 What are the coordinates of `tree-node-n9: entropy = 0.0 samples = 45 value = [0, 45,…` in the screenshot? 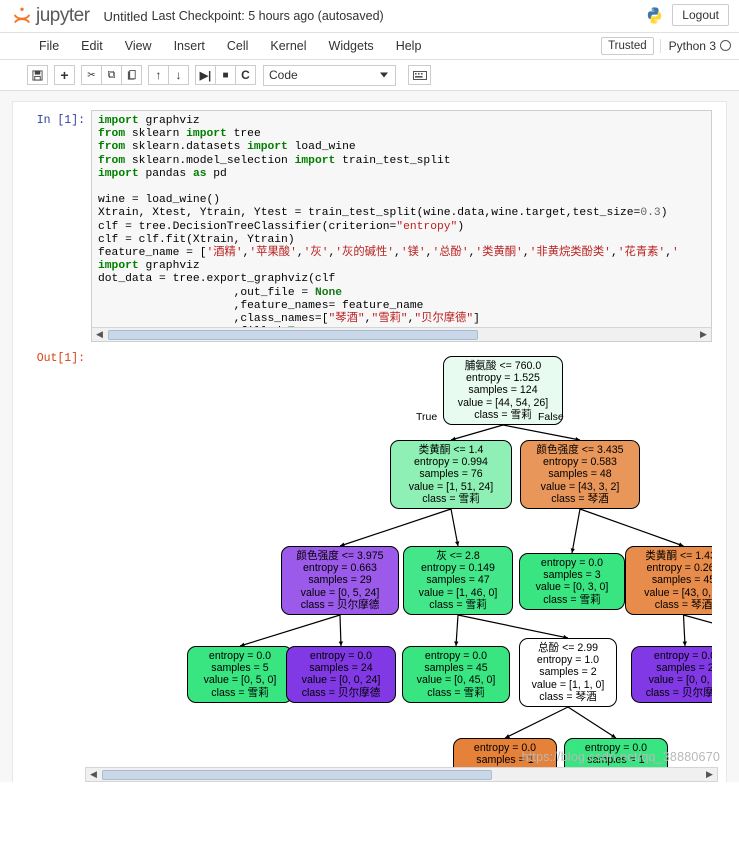 It's located at (456, 674).